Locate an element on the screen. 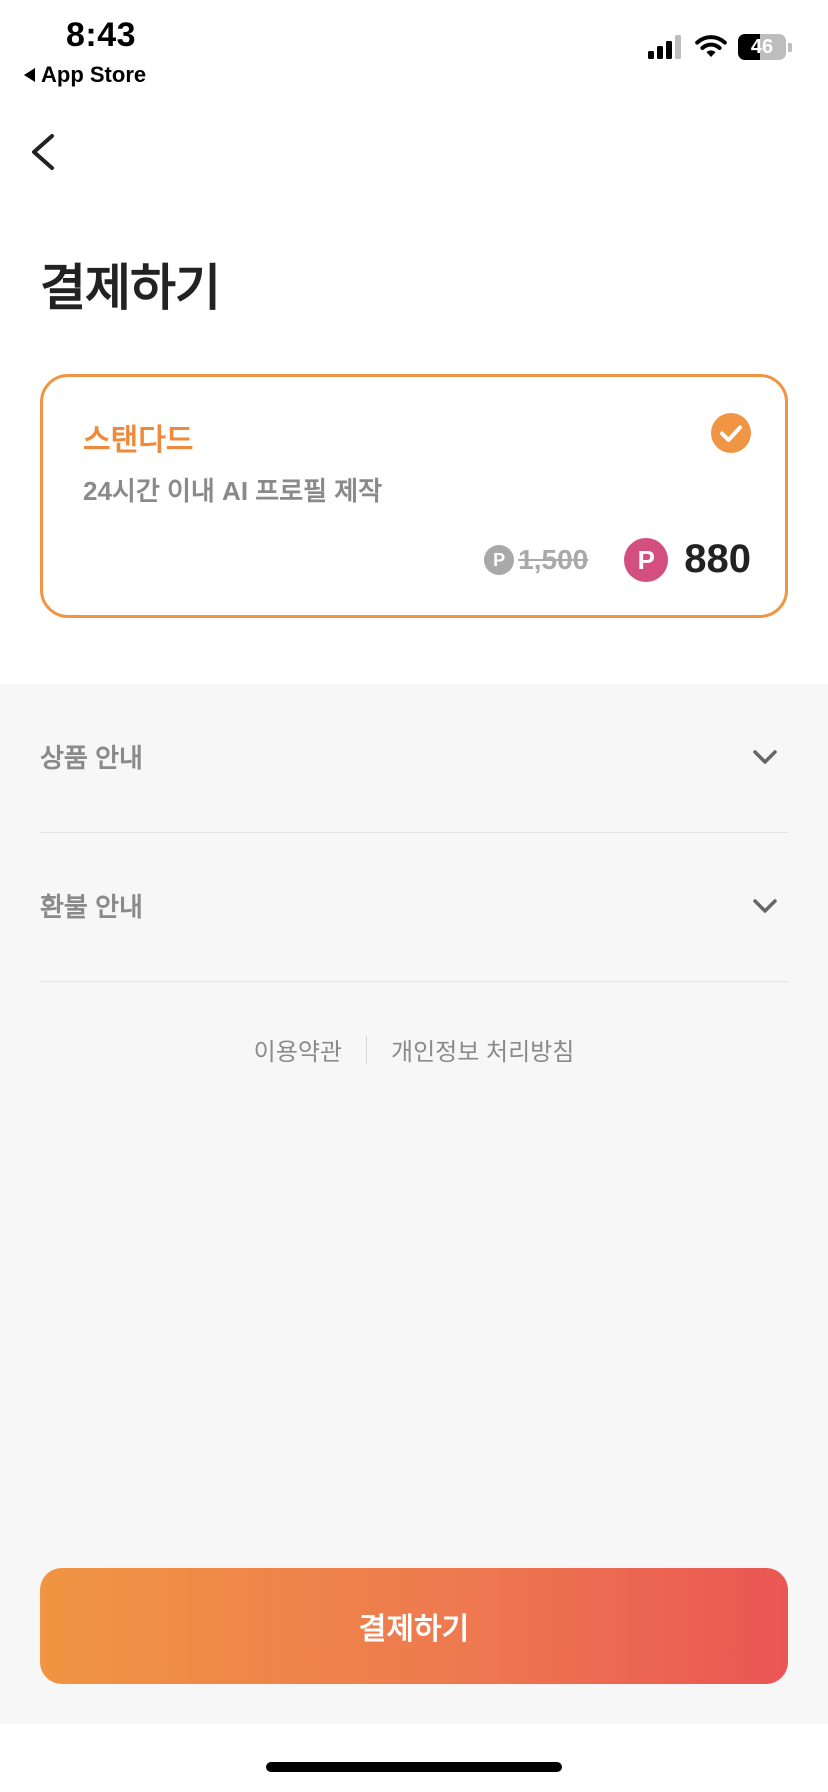  status-indicators: 46 is located at coordinates (720, 47).